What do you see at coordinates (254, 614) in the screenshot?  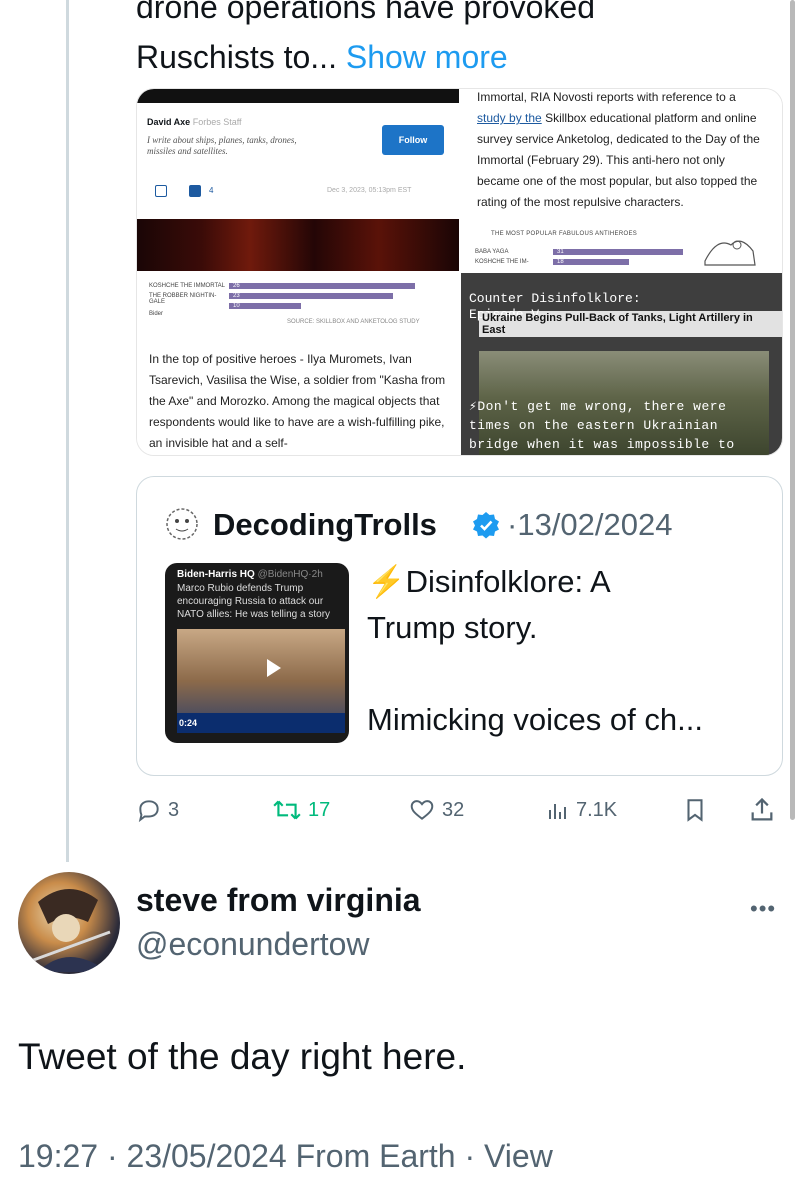 I see `thumb-line: NATO allies: He was telling a story` at bounding box center [254, 614].